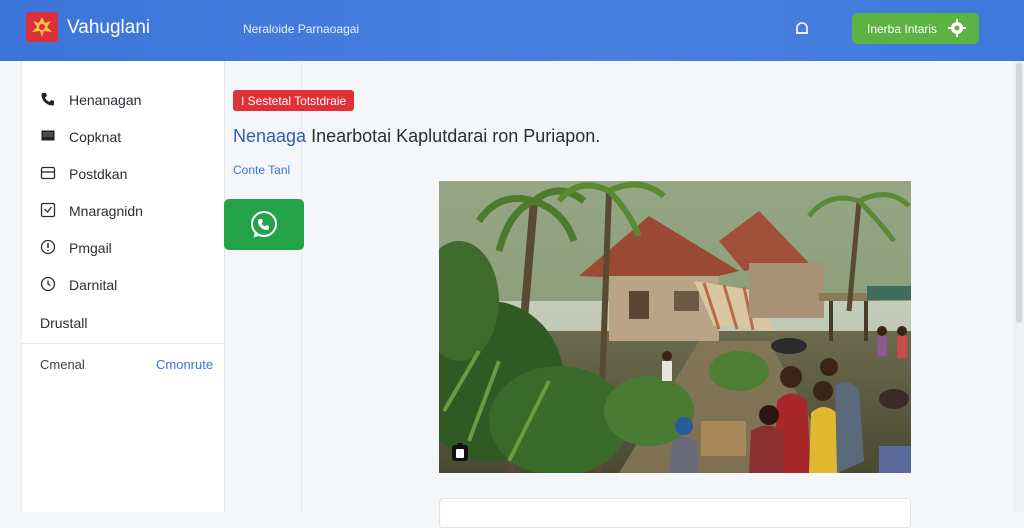  I want to click on app-logo, so click(42, 27).